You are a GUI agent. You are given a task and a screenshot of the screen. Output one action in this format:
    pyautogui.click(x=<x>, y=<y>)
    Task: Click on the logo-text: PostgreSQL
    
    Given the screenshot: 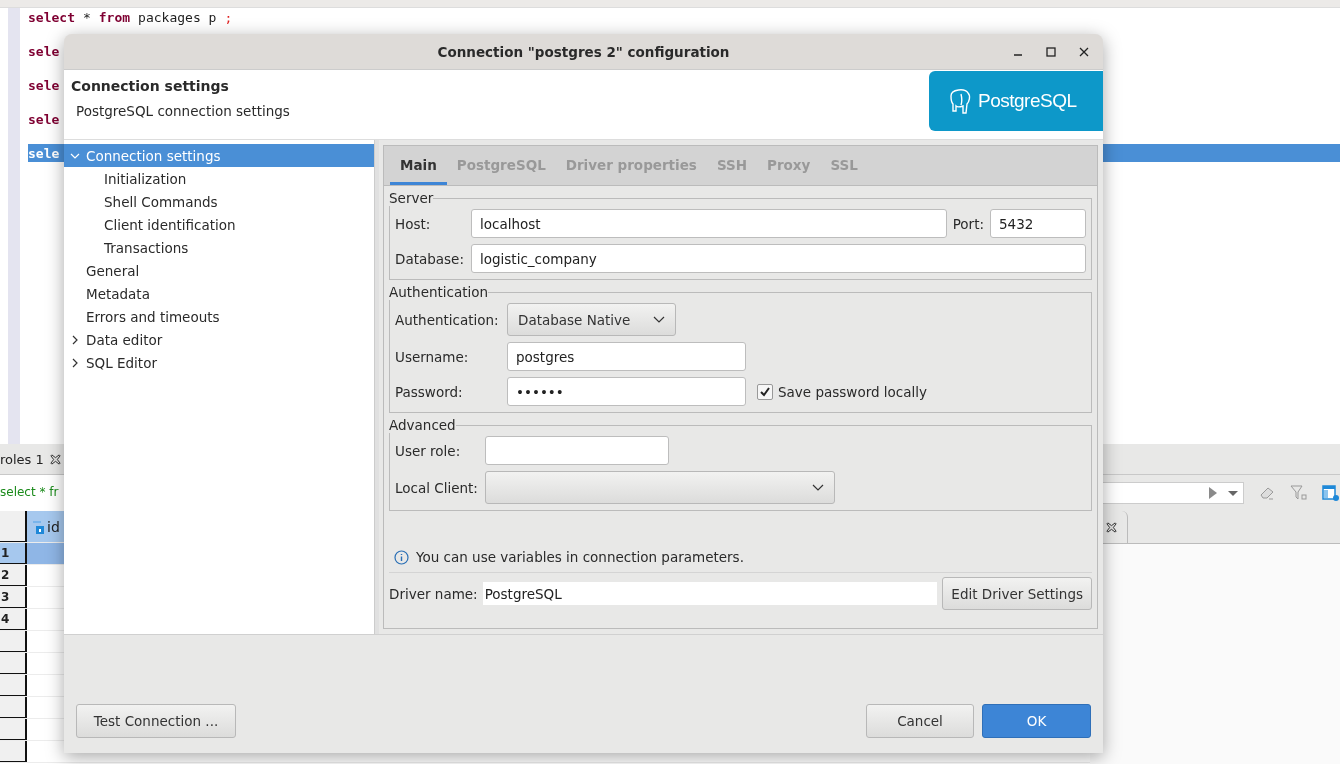 What is the action you would take?
    pyautogui.click(x=1027, y=101)
    